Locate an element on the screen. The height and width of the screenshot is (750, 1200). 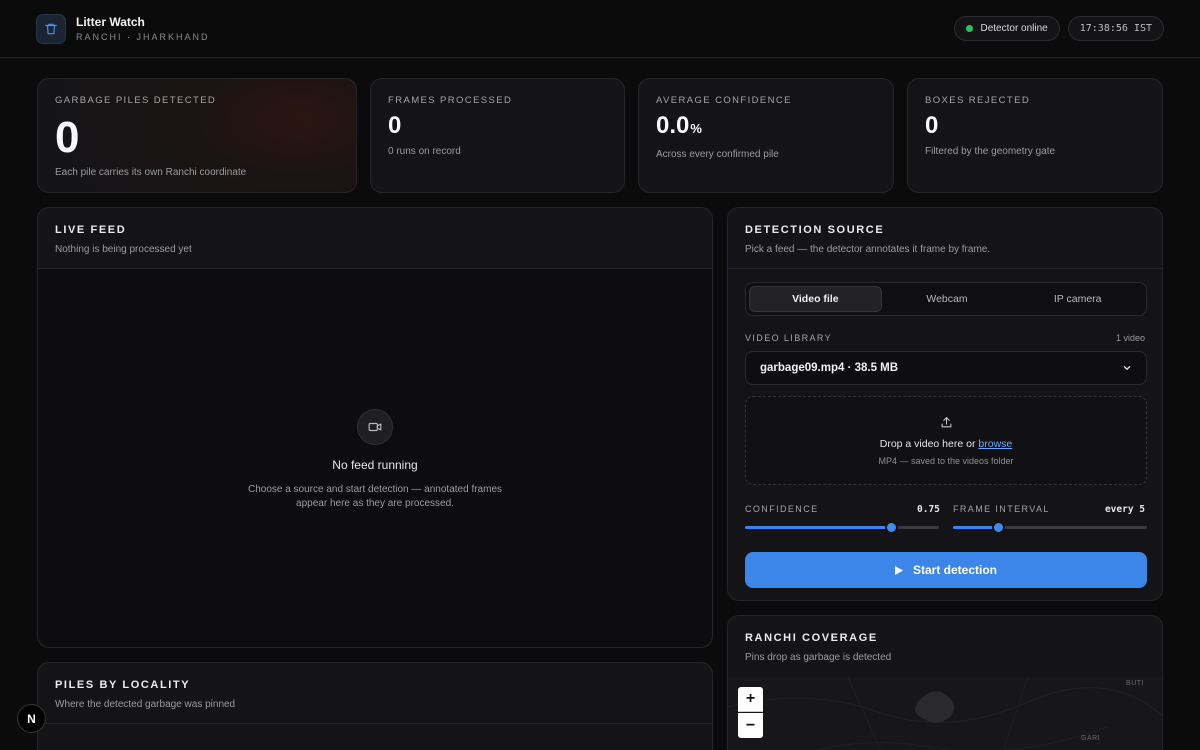
tab-webcam: Webcam is located at coordinates (947, 299).